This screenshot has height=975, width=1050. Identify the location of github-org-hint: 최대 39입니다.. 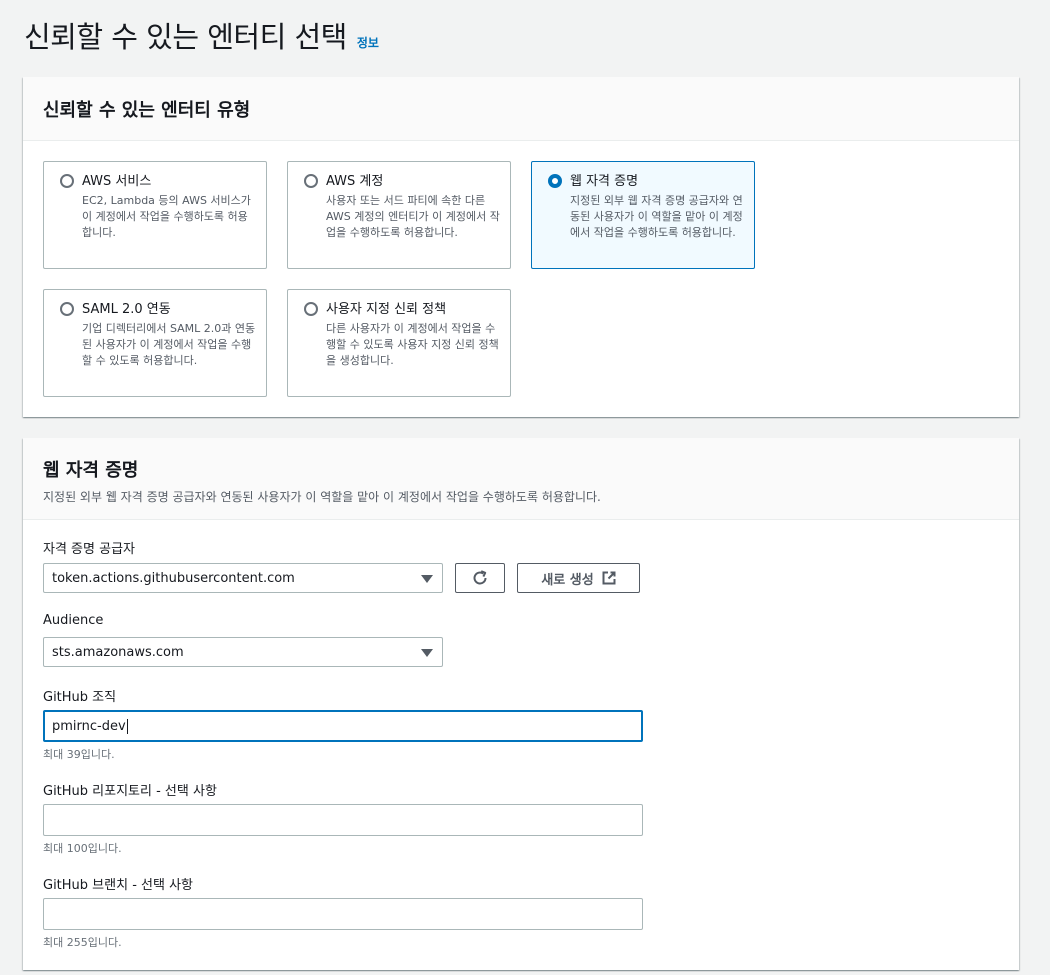
(79, 754).